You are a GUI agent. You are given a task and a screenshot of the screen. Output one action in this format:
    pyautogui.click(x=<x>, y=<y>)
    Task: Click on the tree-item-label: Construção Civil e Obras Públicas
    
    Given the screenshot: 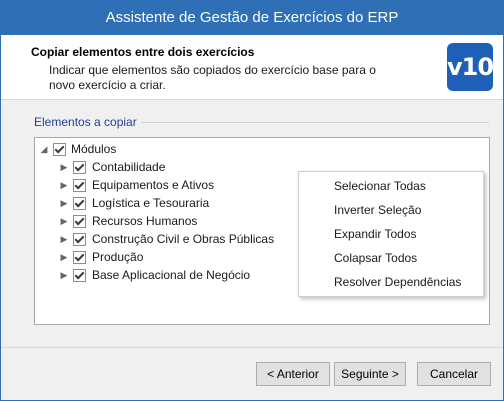 What is the action you would take?
    pyautogui.click(x=183, y=239)
    